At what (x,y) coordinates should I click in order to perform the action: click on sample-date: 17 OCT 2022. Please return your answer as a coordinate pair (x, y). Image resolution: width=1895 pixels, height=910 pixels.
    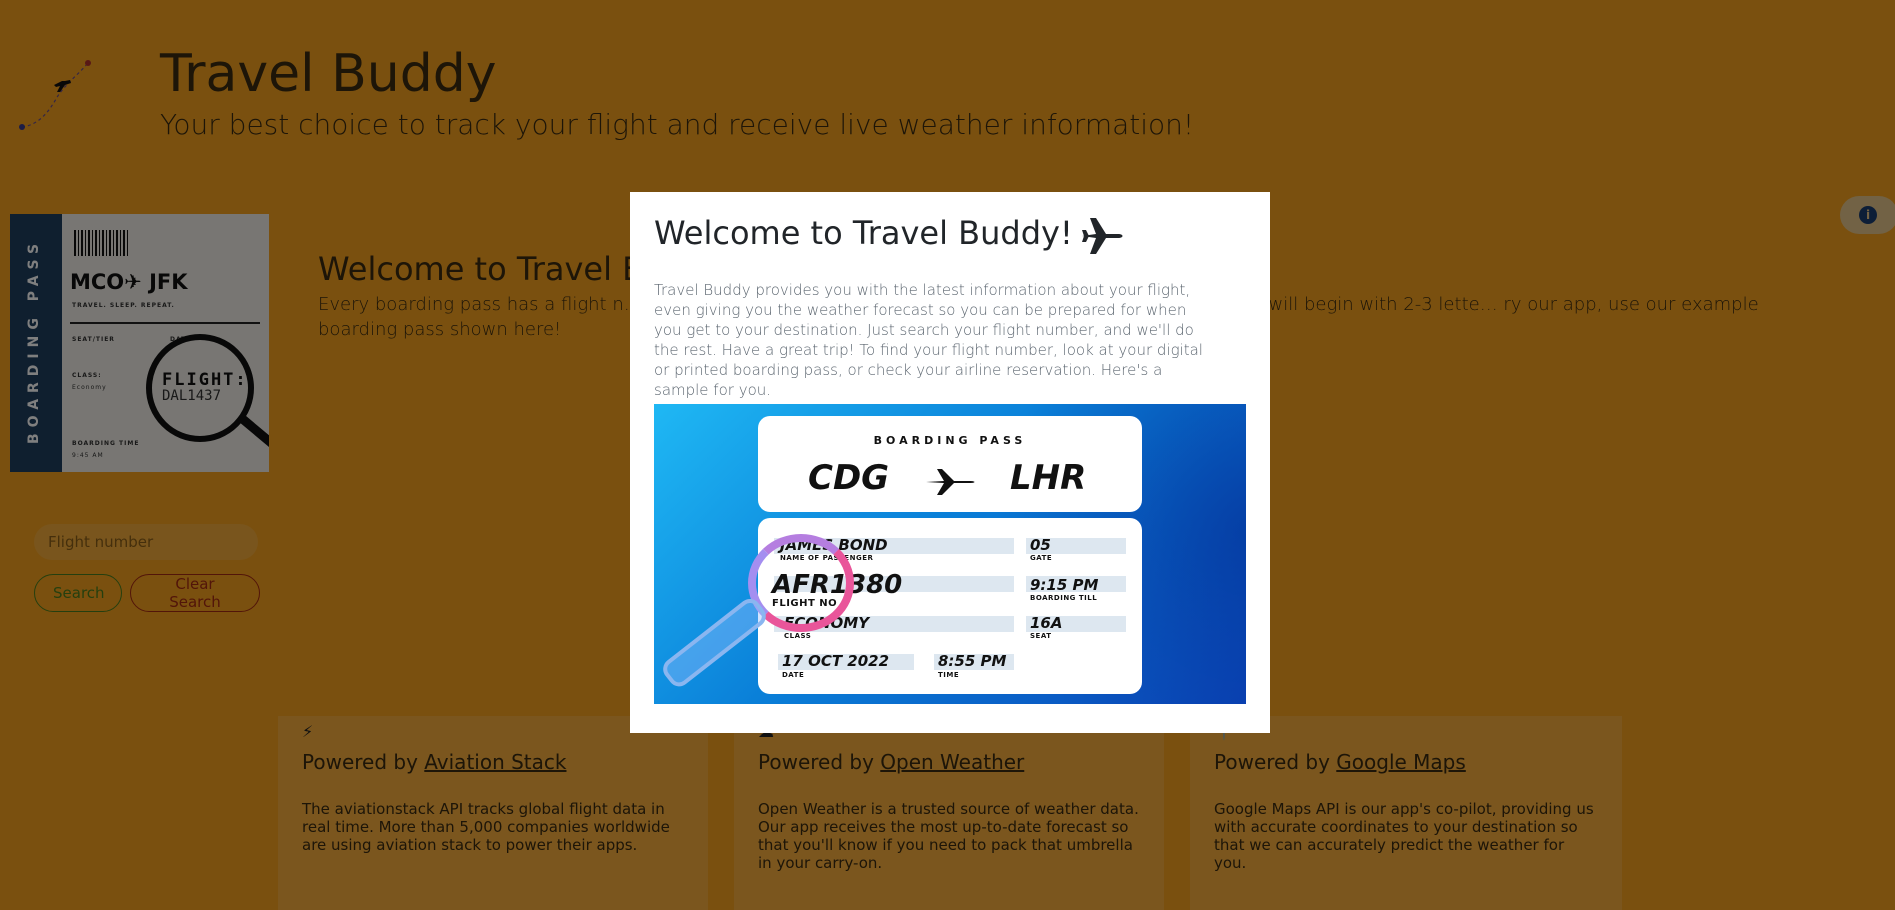
    Looking at the image, I should click on (836, 661).